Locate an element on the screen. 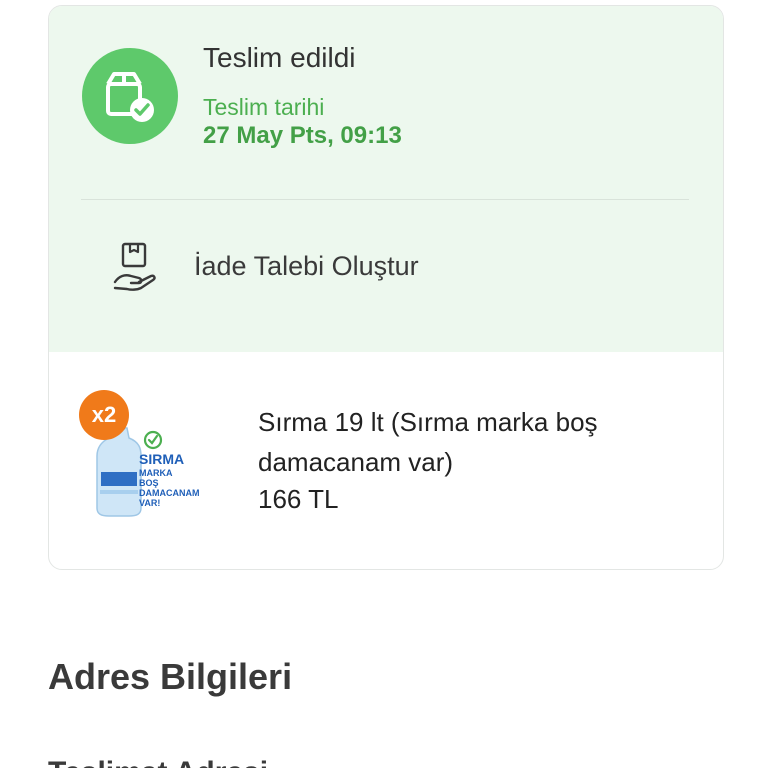 This screenshot has height=768, width=768. delivery-date: 27 May Pts, 09:13 is located at coordinates (302, 135).